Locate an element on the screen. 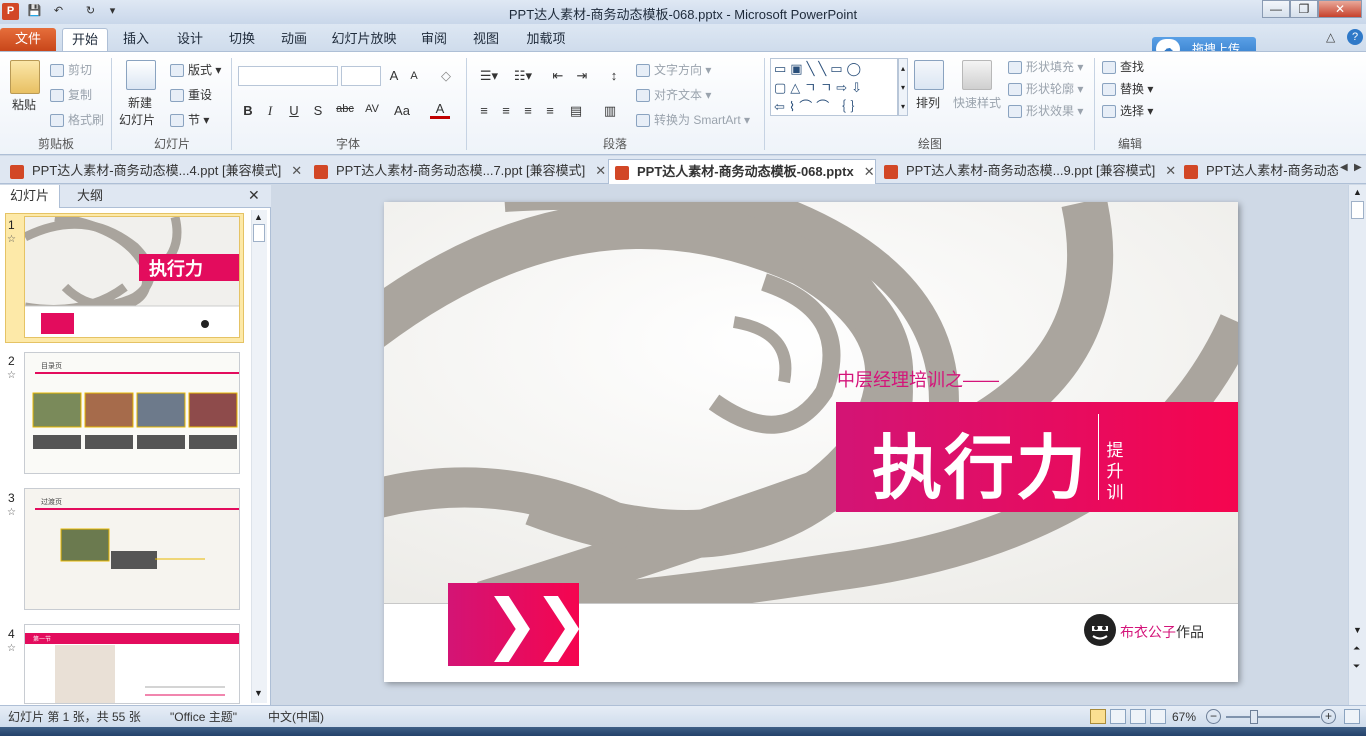  smartart-button: 转换为 SmartArt ▾ is located at coordinates (693, 119).